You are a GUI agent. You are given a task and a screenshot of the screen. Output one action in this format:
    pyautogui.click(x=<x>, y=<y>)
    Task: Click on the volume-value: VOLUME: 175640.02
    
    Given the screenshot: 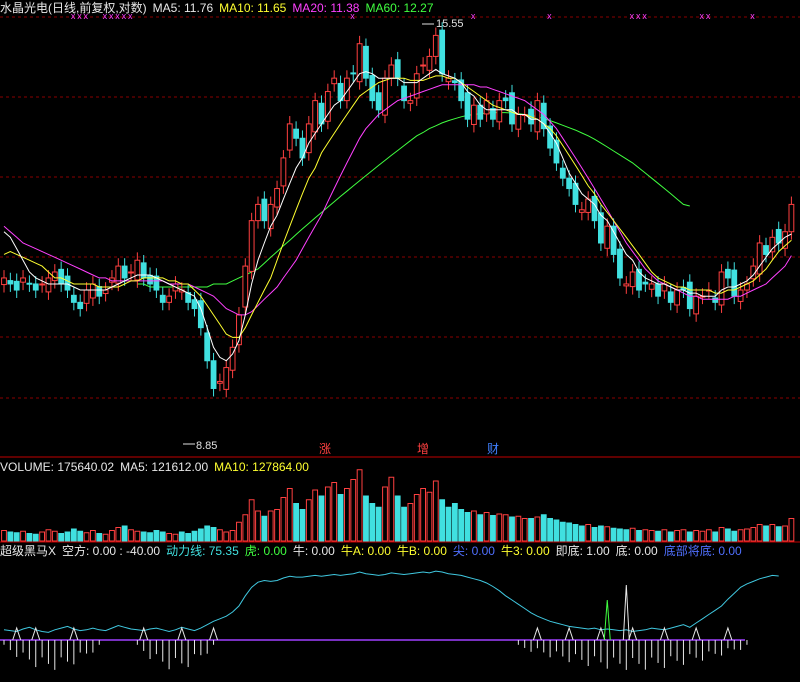 What is the action you would take?
    pyautogui.click(x=57, y=467)
    